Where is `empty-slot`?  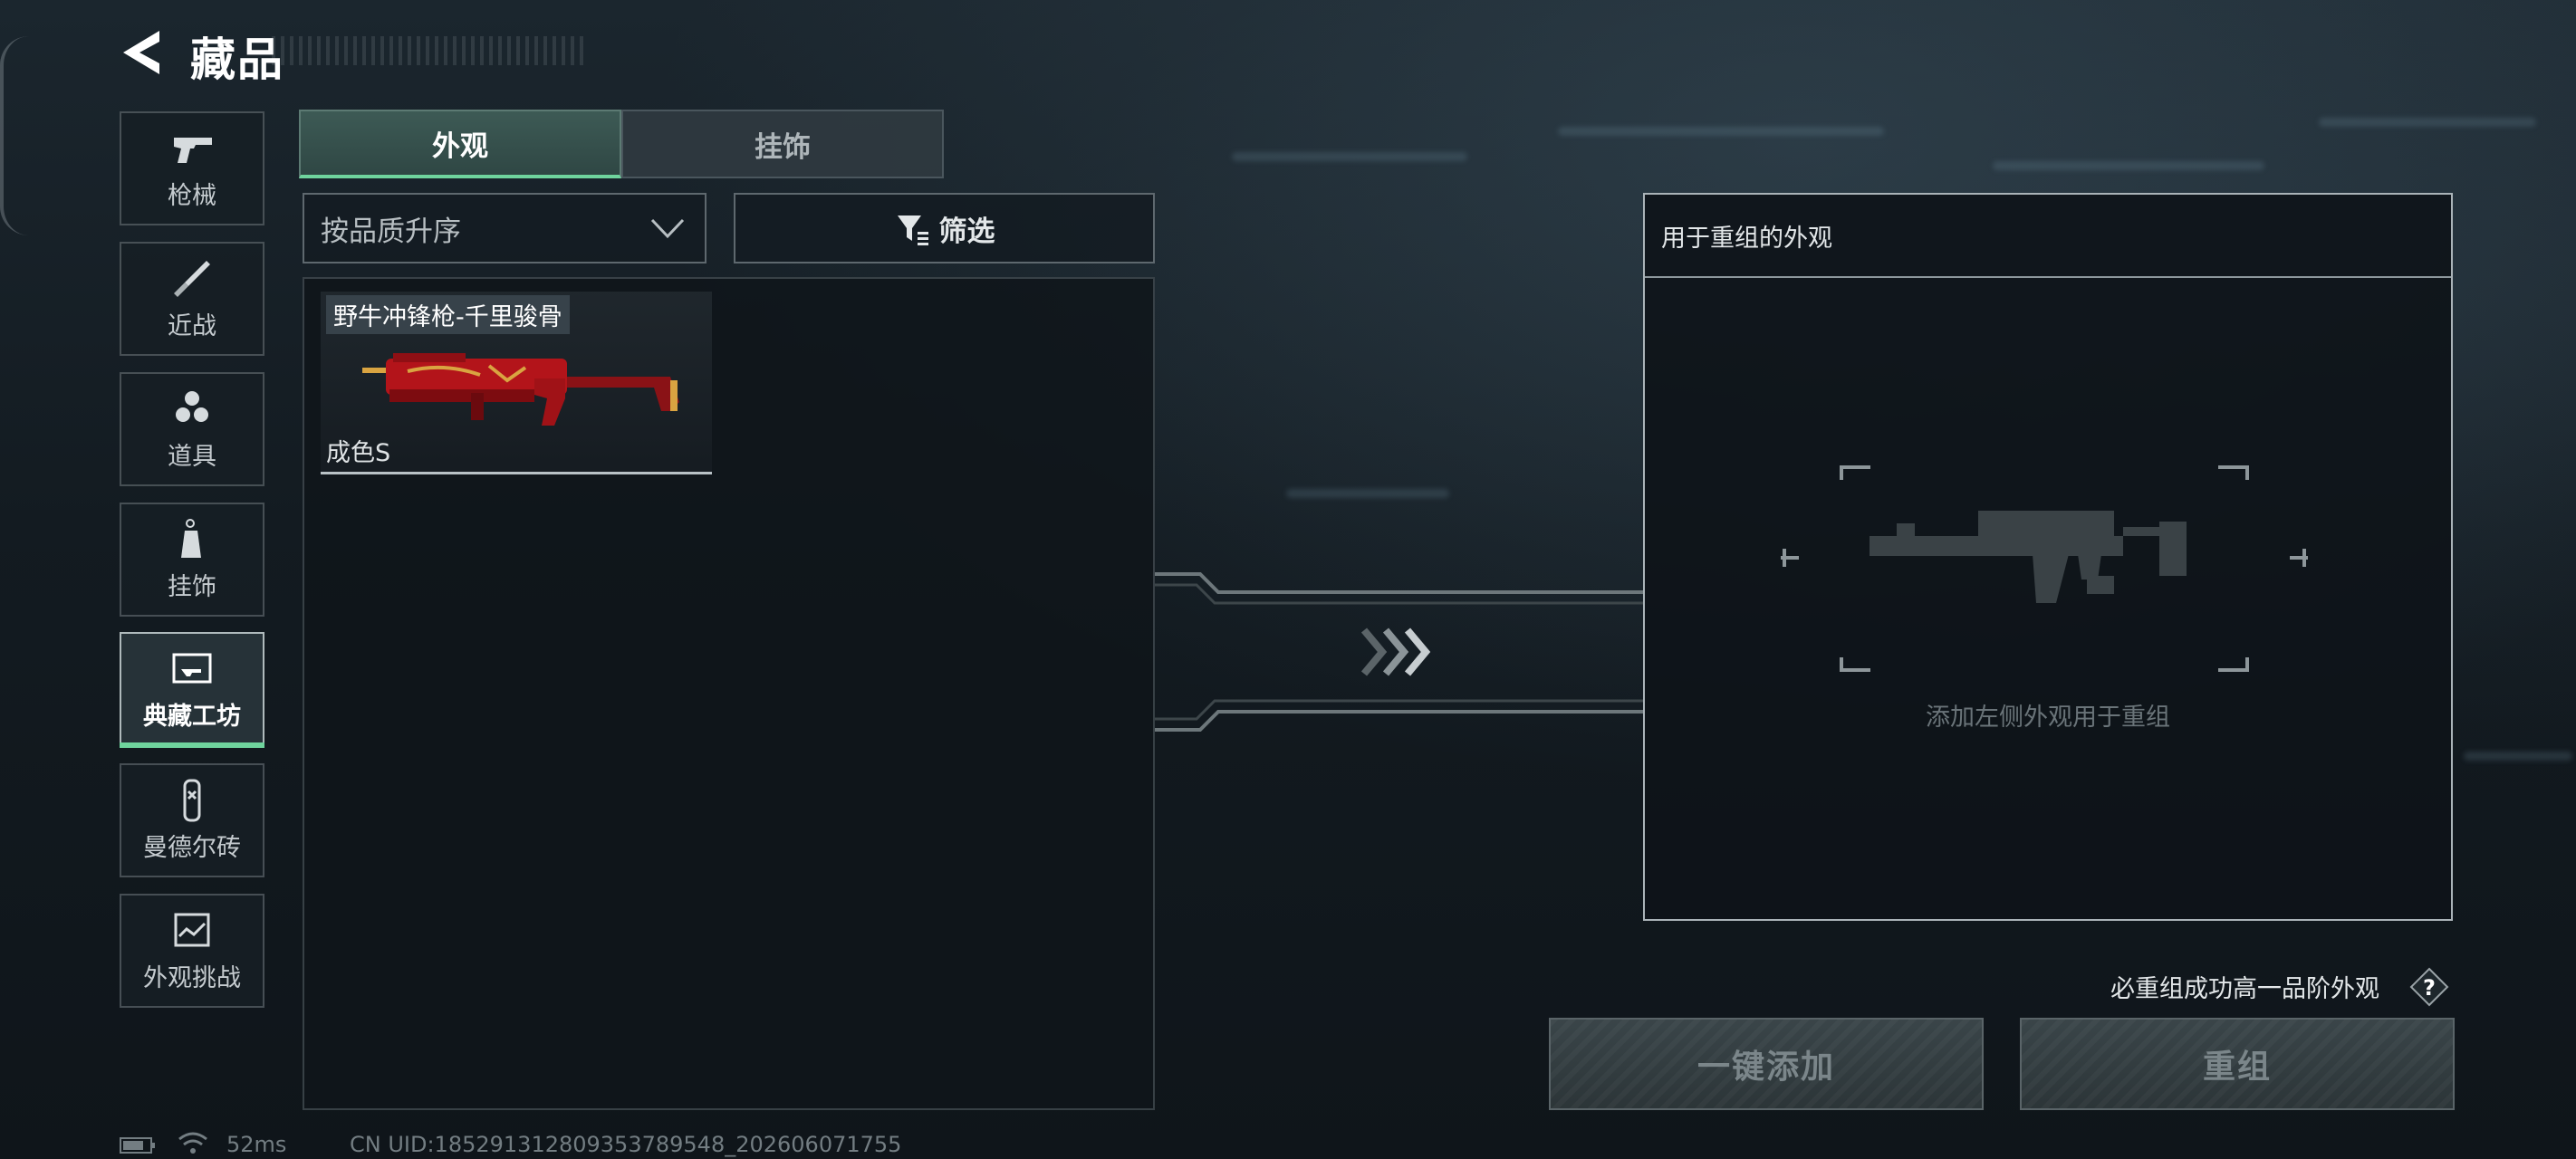 empty-slot is located at coordinates (2044, 569).